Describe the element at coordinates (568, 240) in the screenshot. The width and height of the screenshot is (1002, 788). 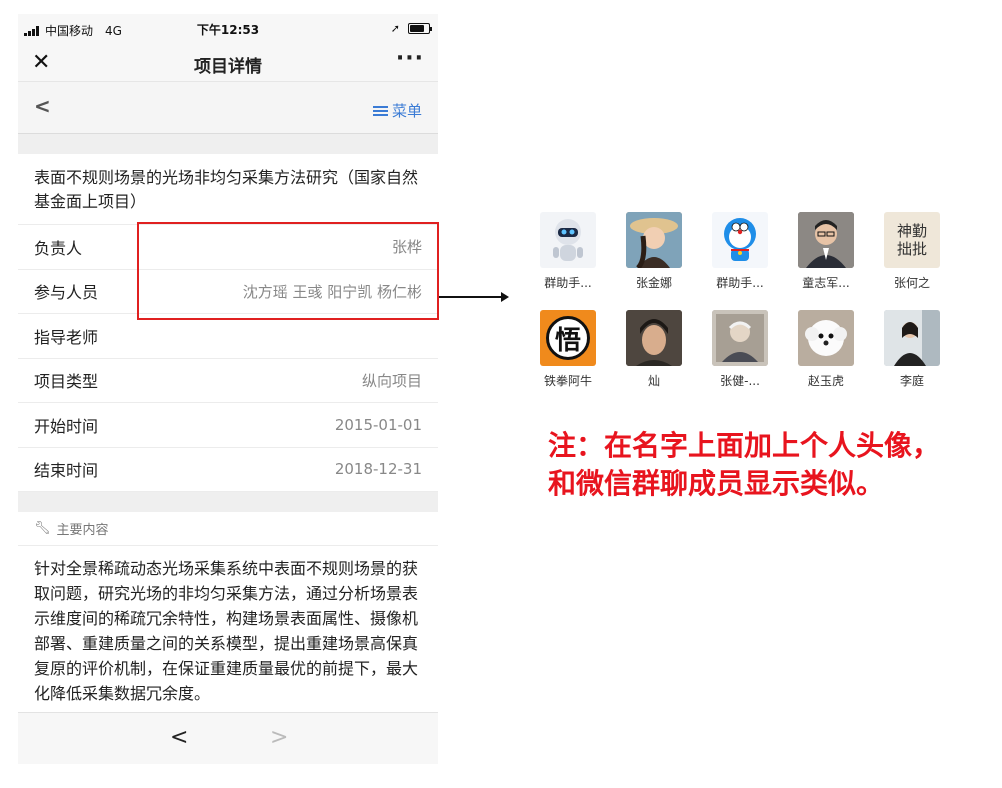
I see `robot-avatar-icon` at that location.